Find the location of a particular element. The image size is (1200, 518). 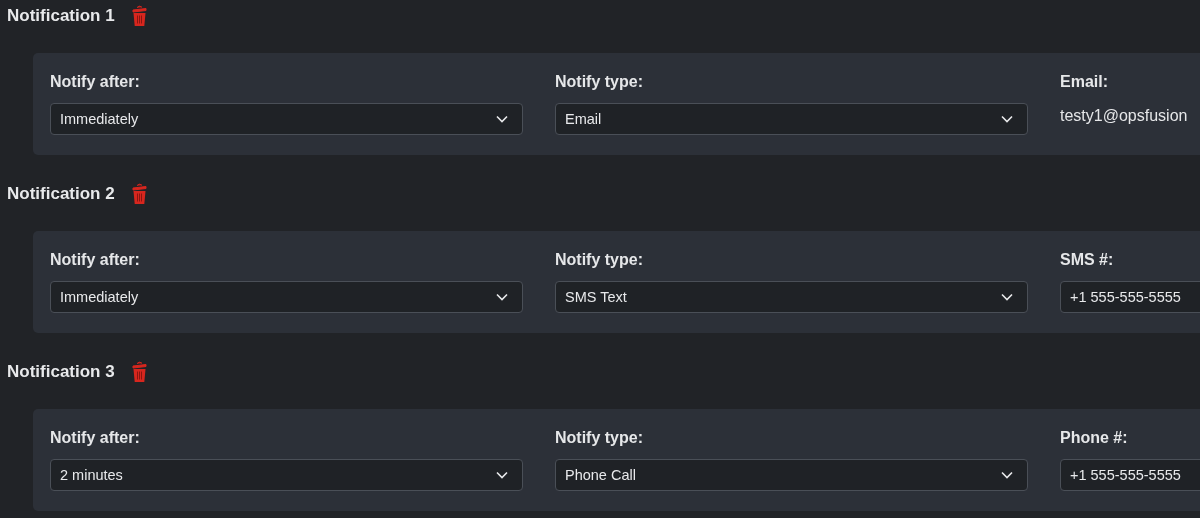

dropdown: Phone Call is located at coordinates (791, 475).